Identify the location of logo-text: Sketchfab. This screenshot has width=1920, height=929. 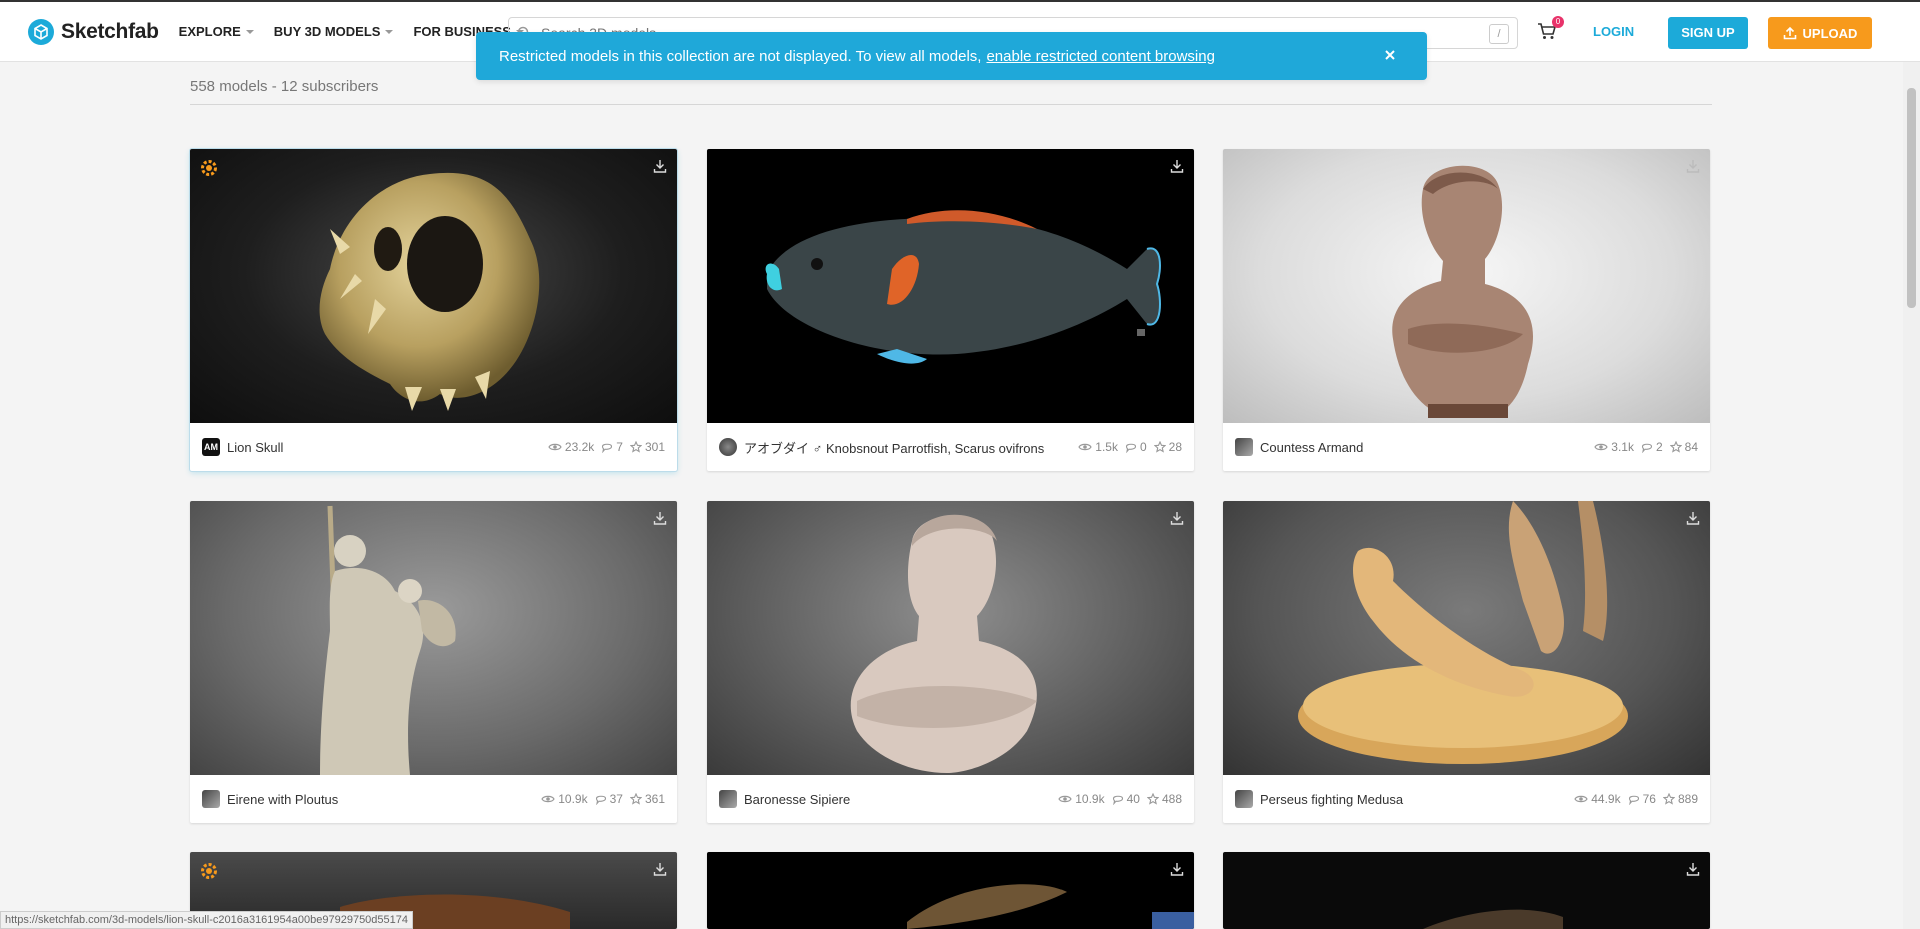
(110, 31).